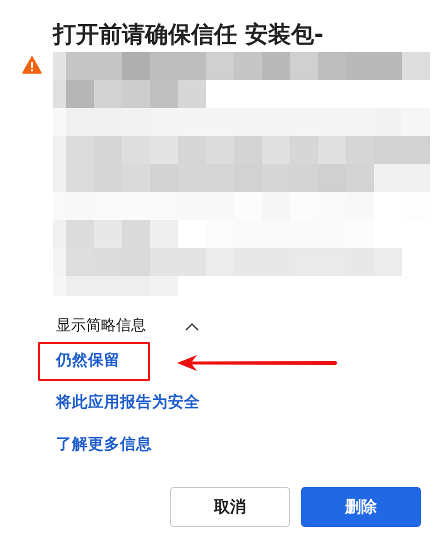 The image size is (446, 548). What do you see at coordinates (189, 35) in the screenshot?
I see `dialog-title: 打开前请确保信任 安装包-` at bounding box center [189, 35].